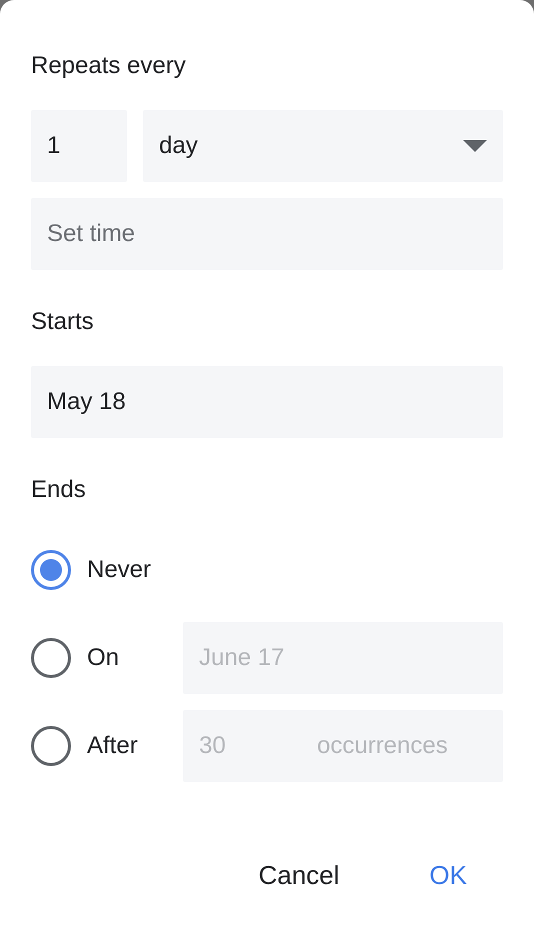  I want to click on unit-label: occurrences, so click(382, 746).